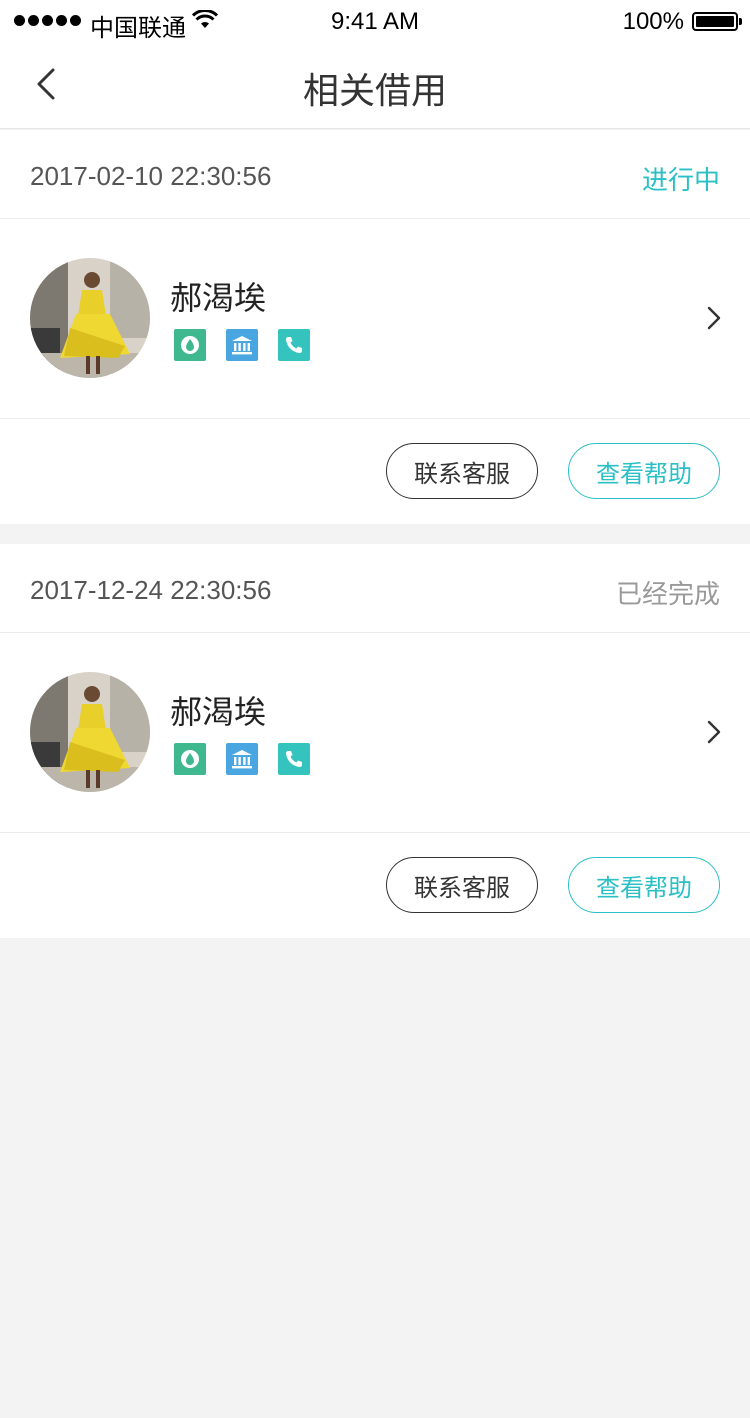 The width and height of the screenshot is (750, 1418). Describe the element at coordinates (667, 594) in the screenshot. I see `status-badge: 已经完成` at that location.